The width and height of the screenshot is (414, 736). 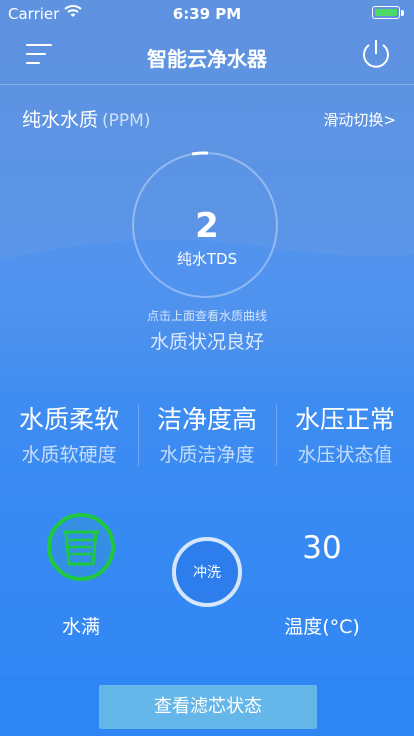 What do you see at coordinates (344, 419) in the screenshot?
I see `metric-pressure-value: 水压正常` at bounding box center [344, 419].